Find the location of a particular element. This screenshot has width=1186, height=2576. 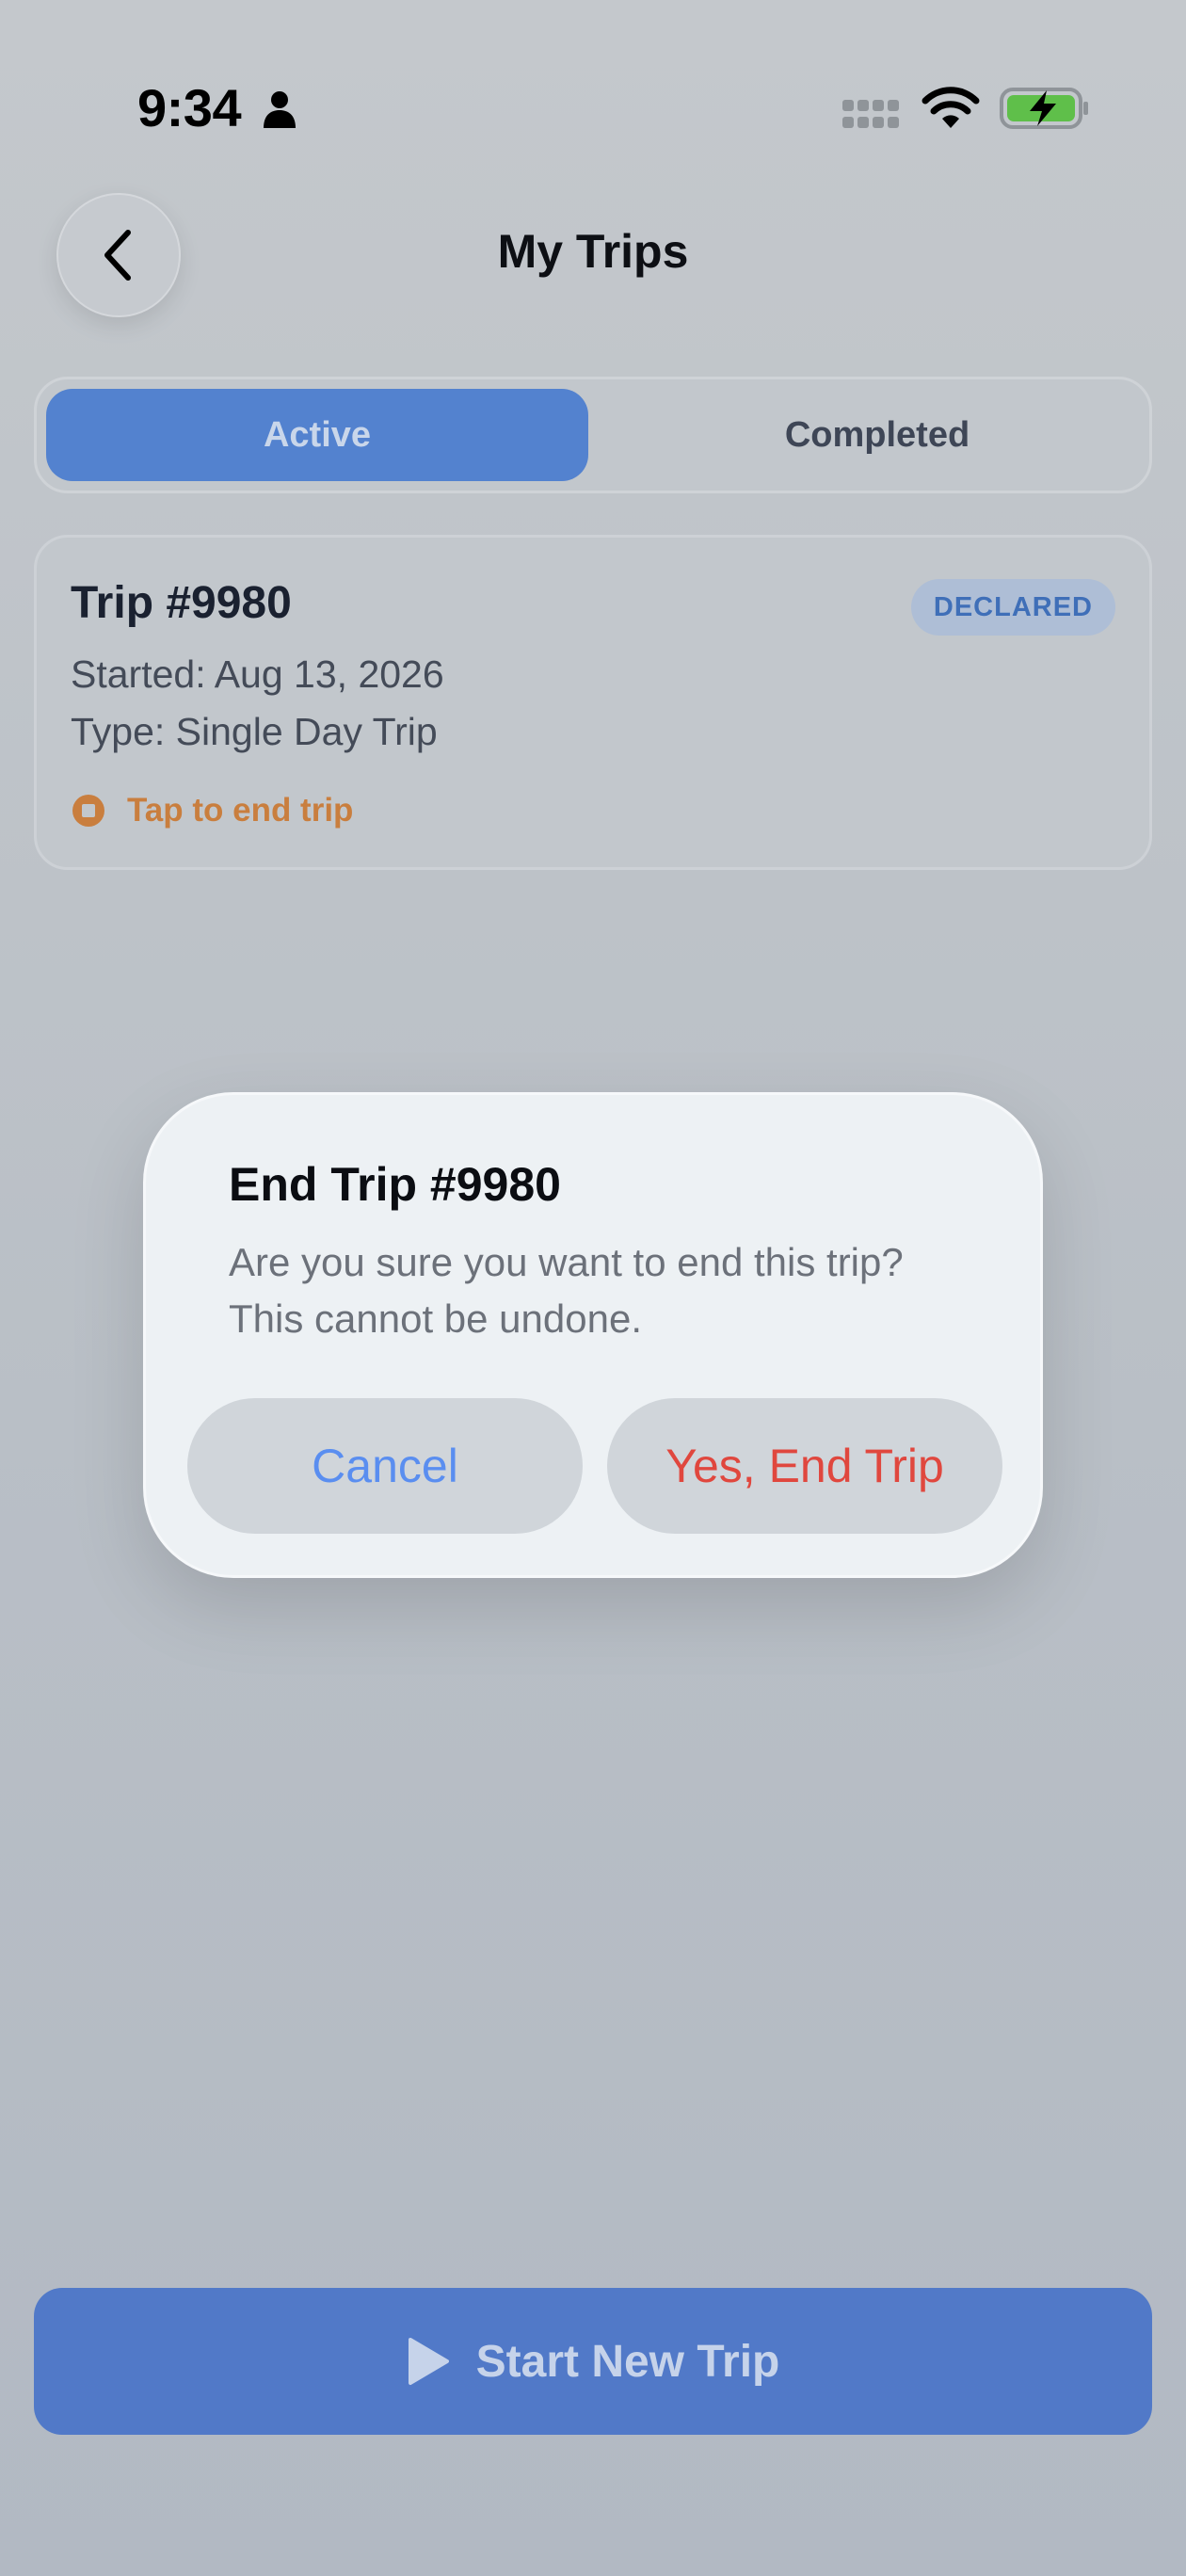

trip-title: Trip #9980 is located at coordinates (181, 603).